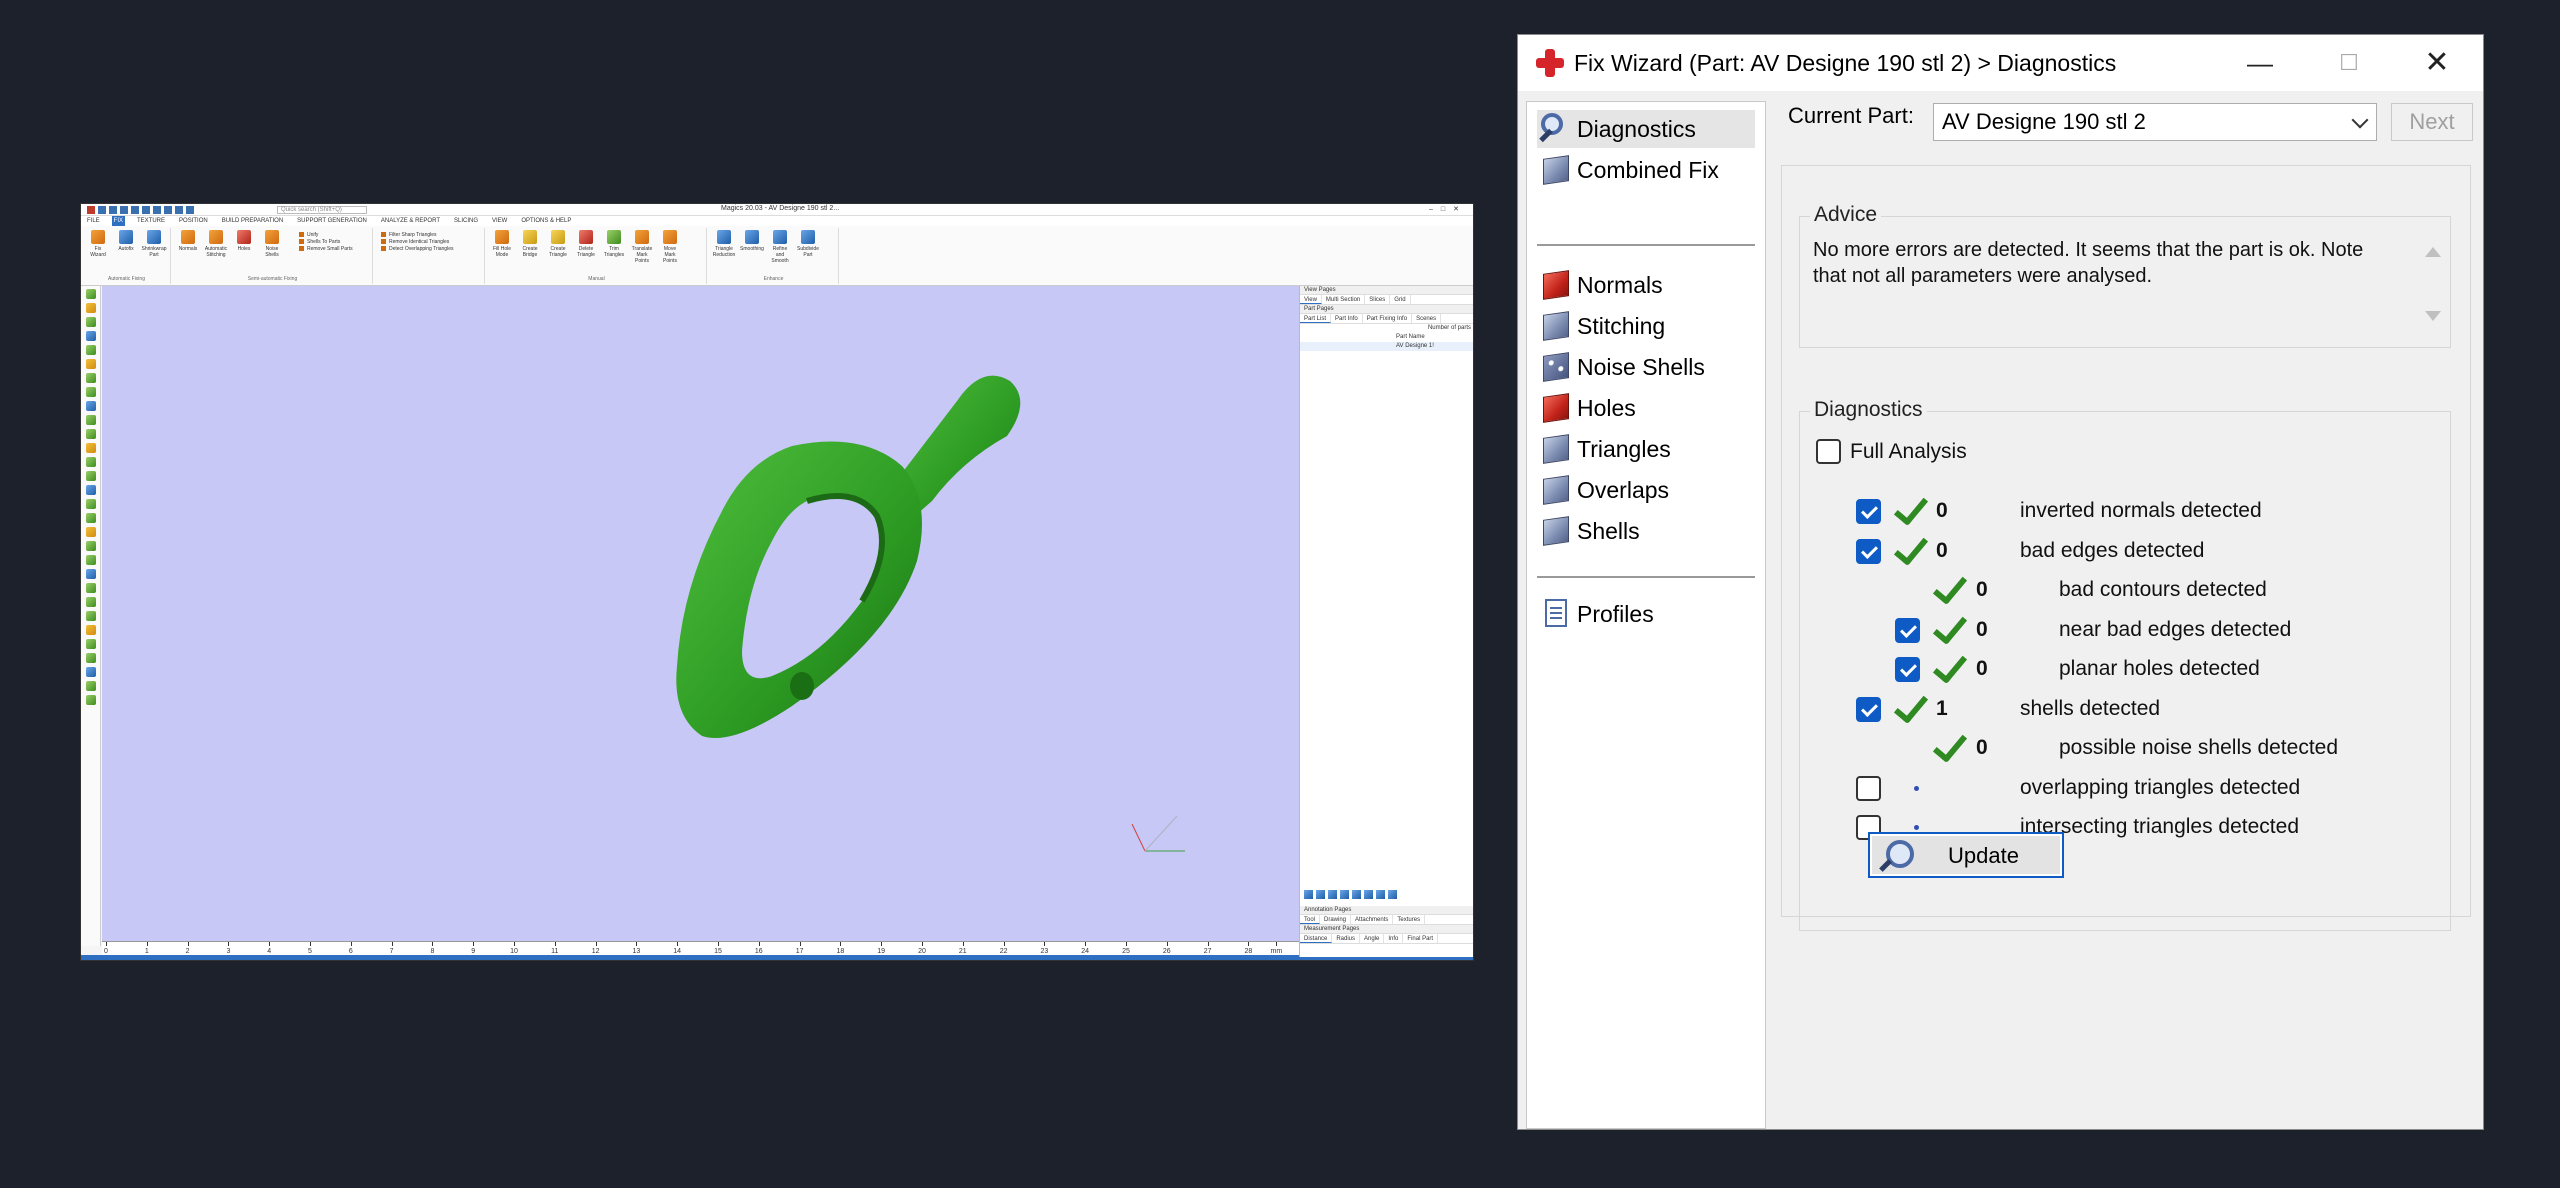 The height and width of the screenshot is (1188, 2560). What do you see at coordinates (1427, 318) in the screenshot?
I see `tab-scenes: Scenes` at bounding box center [1427, 318].